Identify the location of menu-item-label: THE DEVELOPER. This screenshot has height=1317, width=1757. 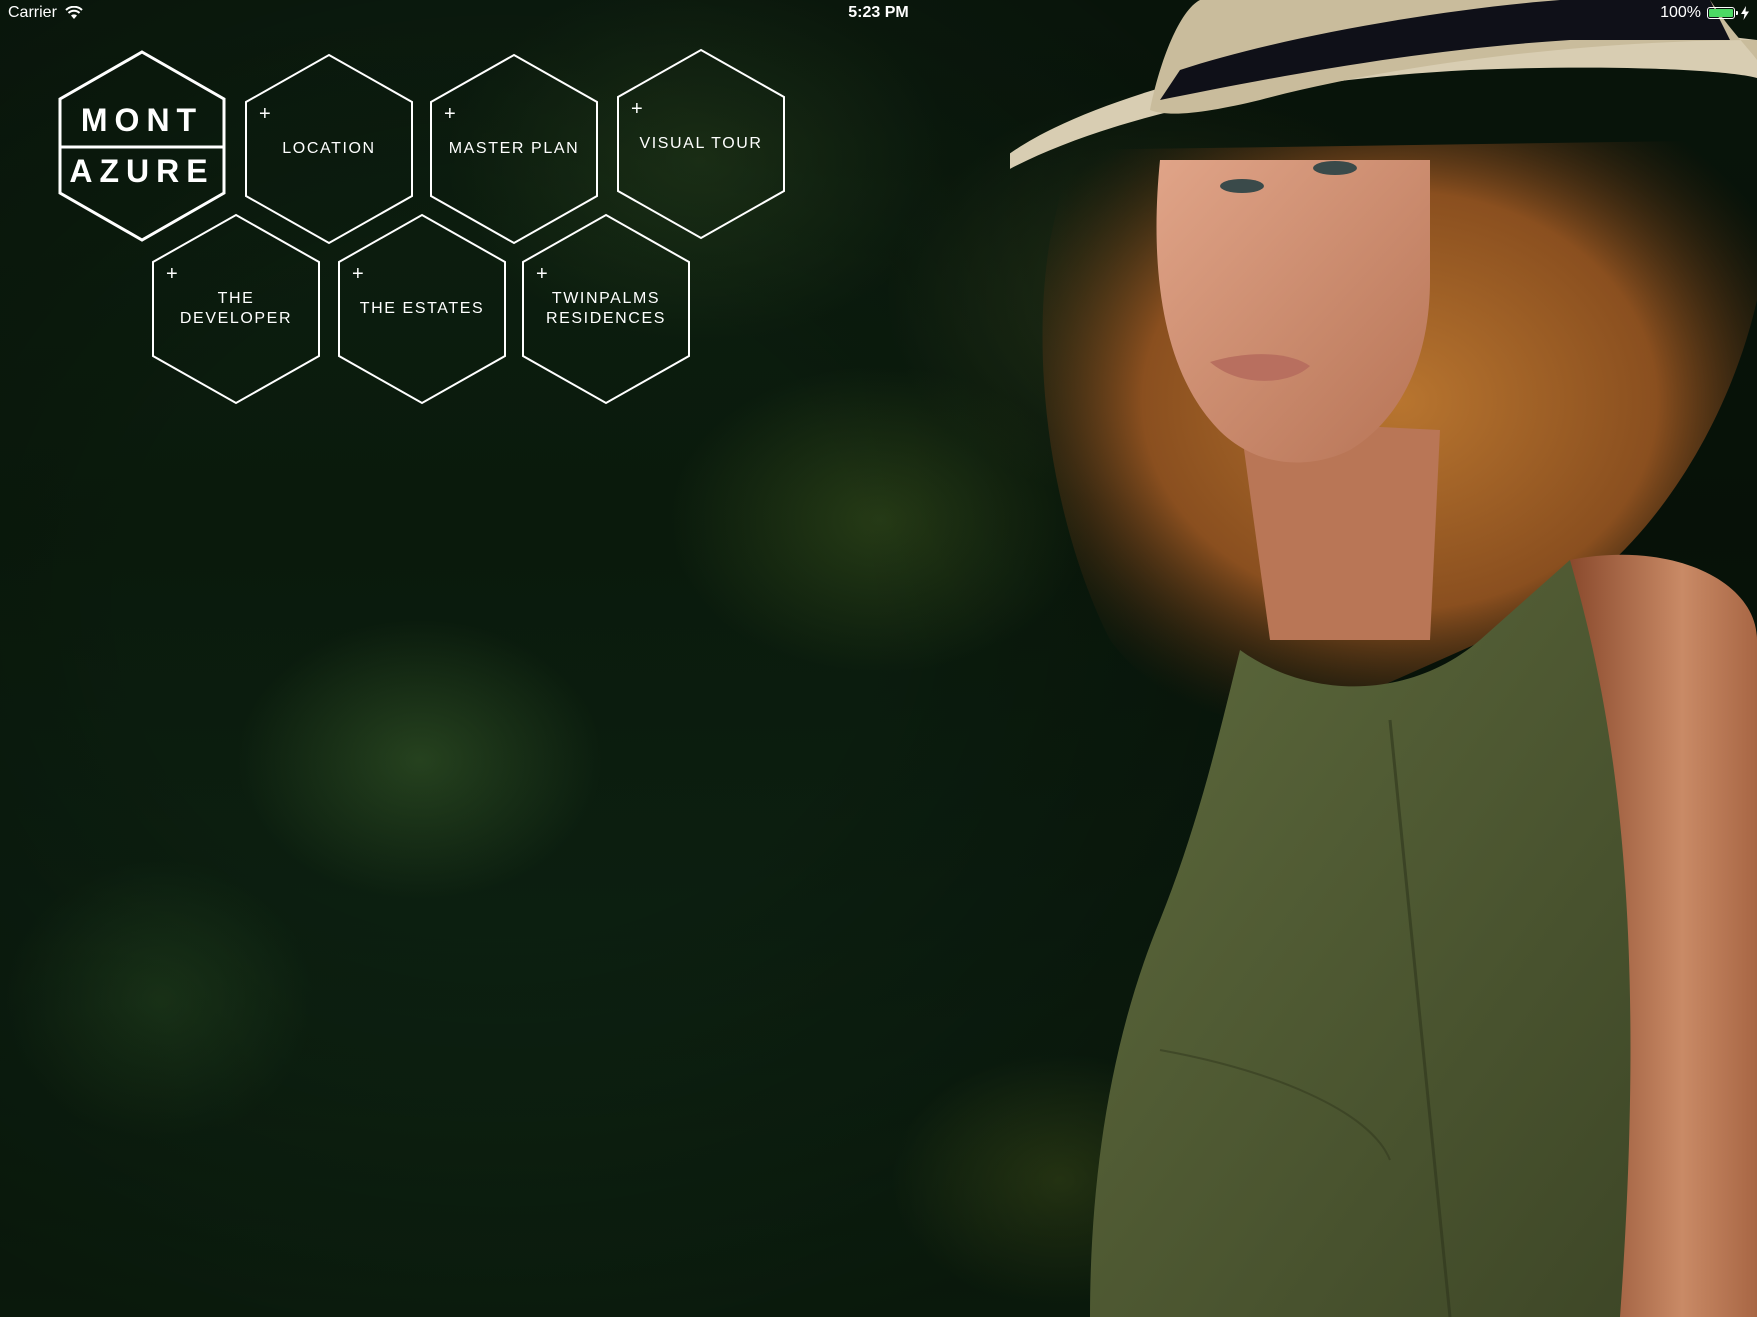
(236, 308).